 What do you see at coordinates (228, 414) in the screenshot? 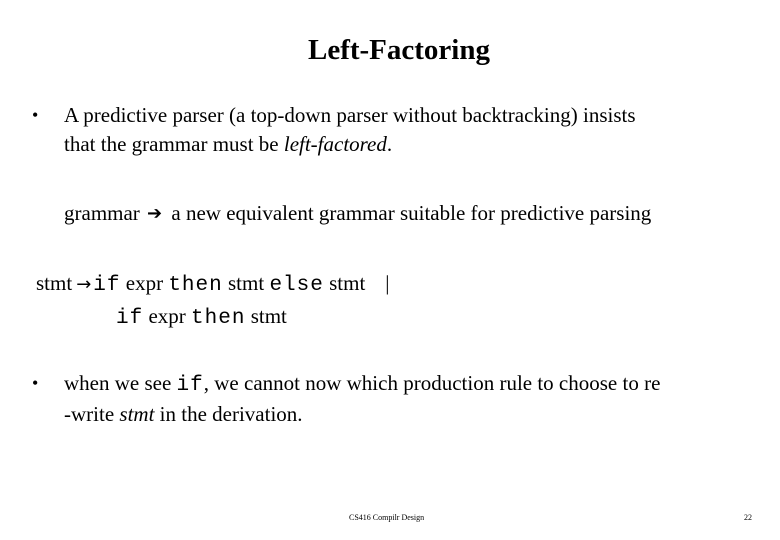
I see `text-suffix: in the derivation.` at bounding box center [228, 414].